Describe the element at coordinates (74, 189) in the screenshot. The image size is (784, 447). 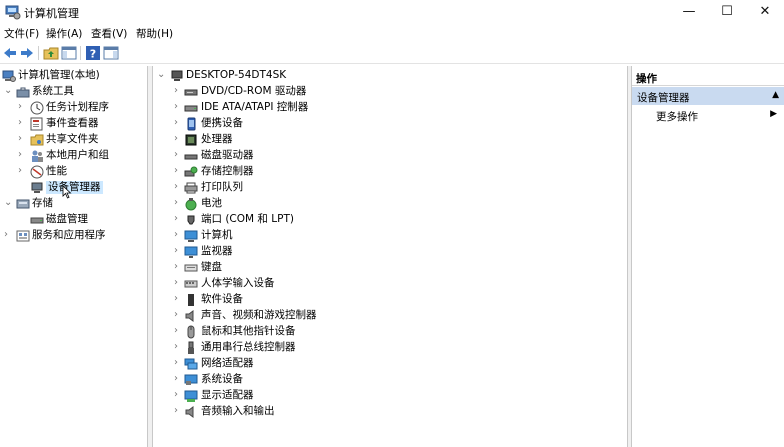
I see `tree-item-device-manager: 设备管理器` at that location.